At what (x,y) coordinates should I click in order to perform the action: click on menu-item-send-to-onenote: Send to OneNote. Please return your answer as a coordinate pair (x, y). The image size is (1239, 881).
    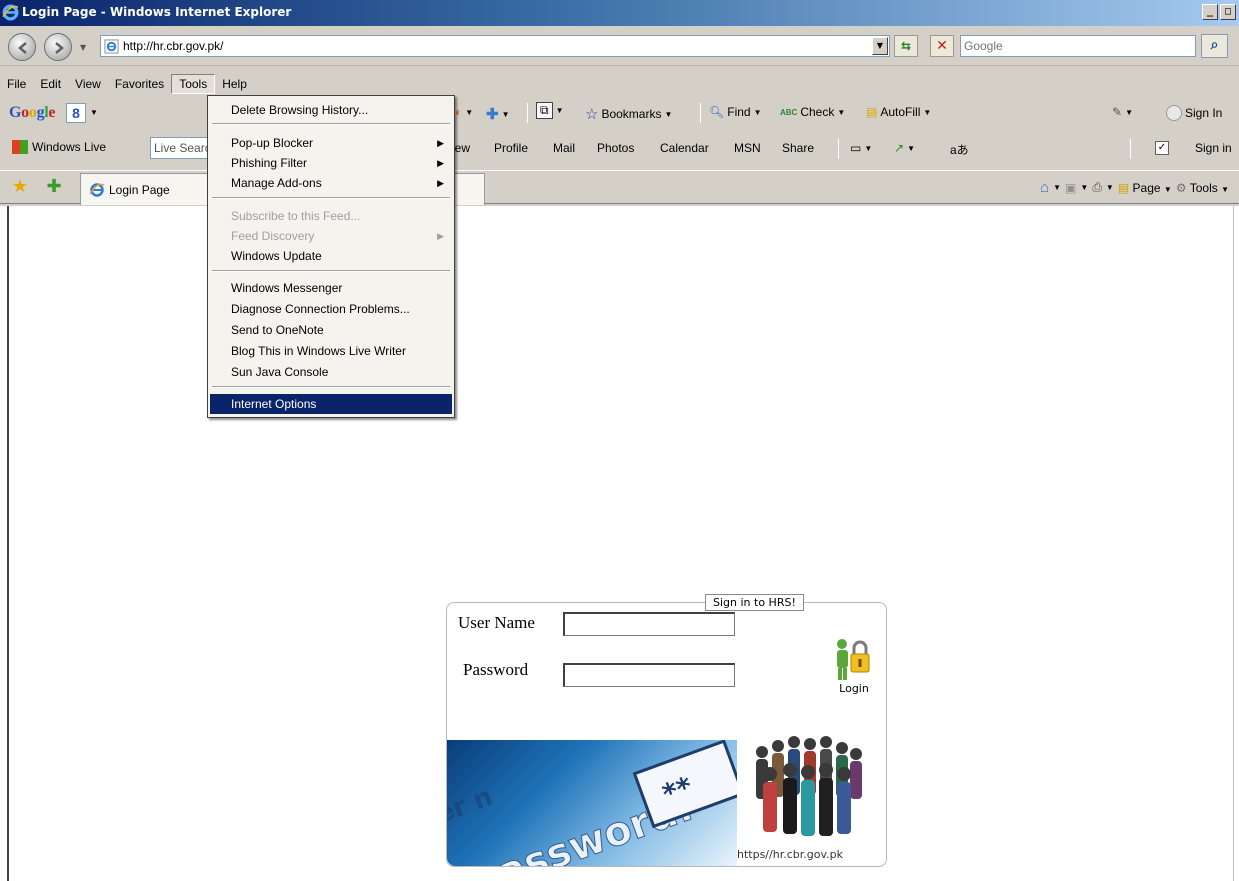
    Looking at the image, I should click on (331, 330).